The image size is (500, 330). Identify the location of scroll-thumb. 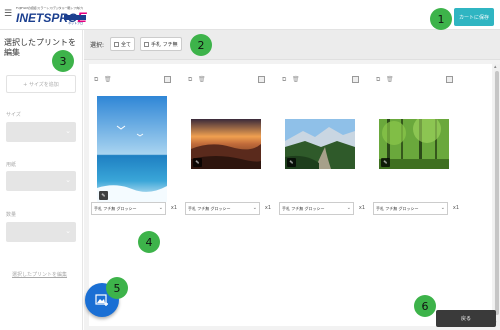
(497, 193).